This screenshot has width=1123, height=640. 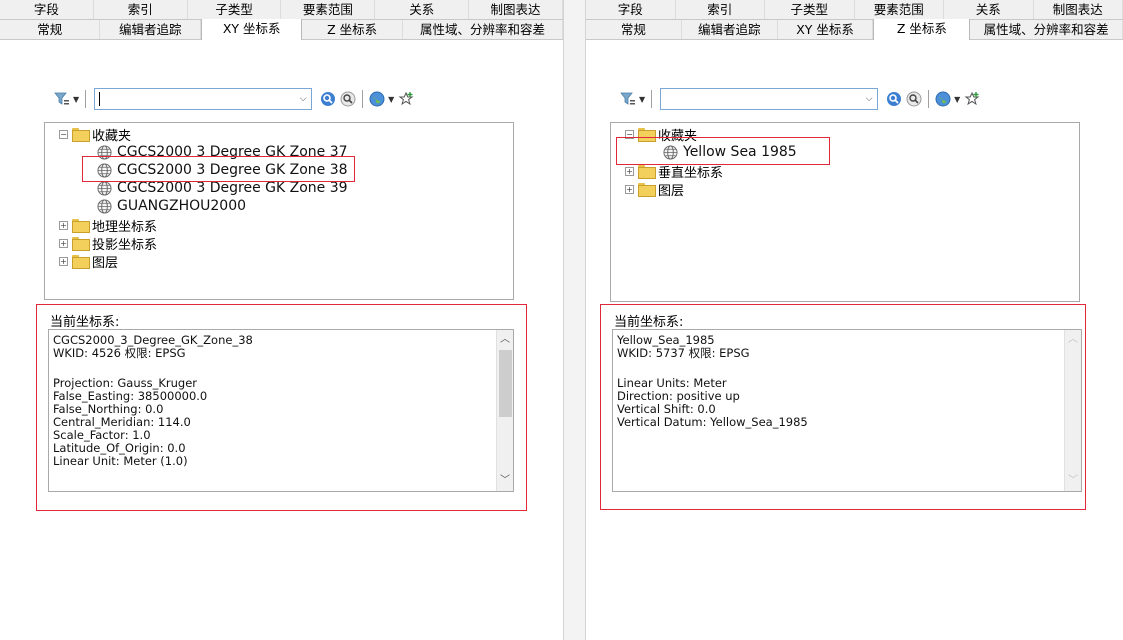 I want to click on tree-node-crs-selected: Yellow Sea 1985, so click(x=730, y=152).